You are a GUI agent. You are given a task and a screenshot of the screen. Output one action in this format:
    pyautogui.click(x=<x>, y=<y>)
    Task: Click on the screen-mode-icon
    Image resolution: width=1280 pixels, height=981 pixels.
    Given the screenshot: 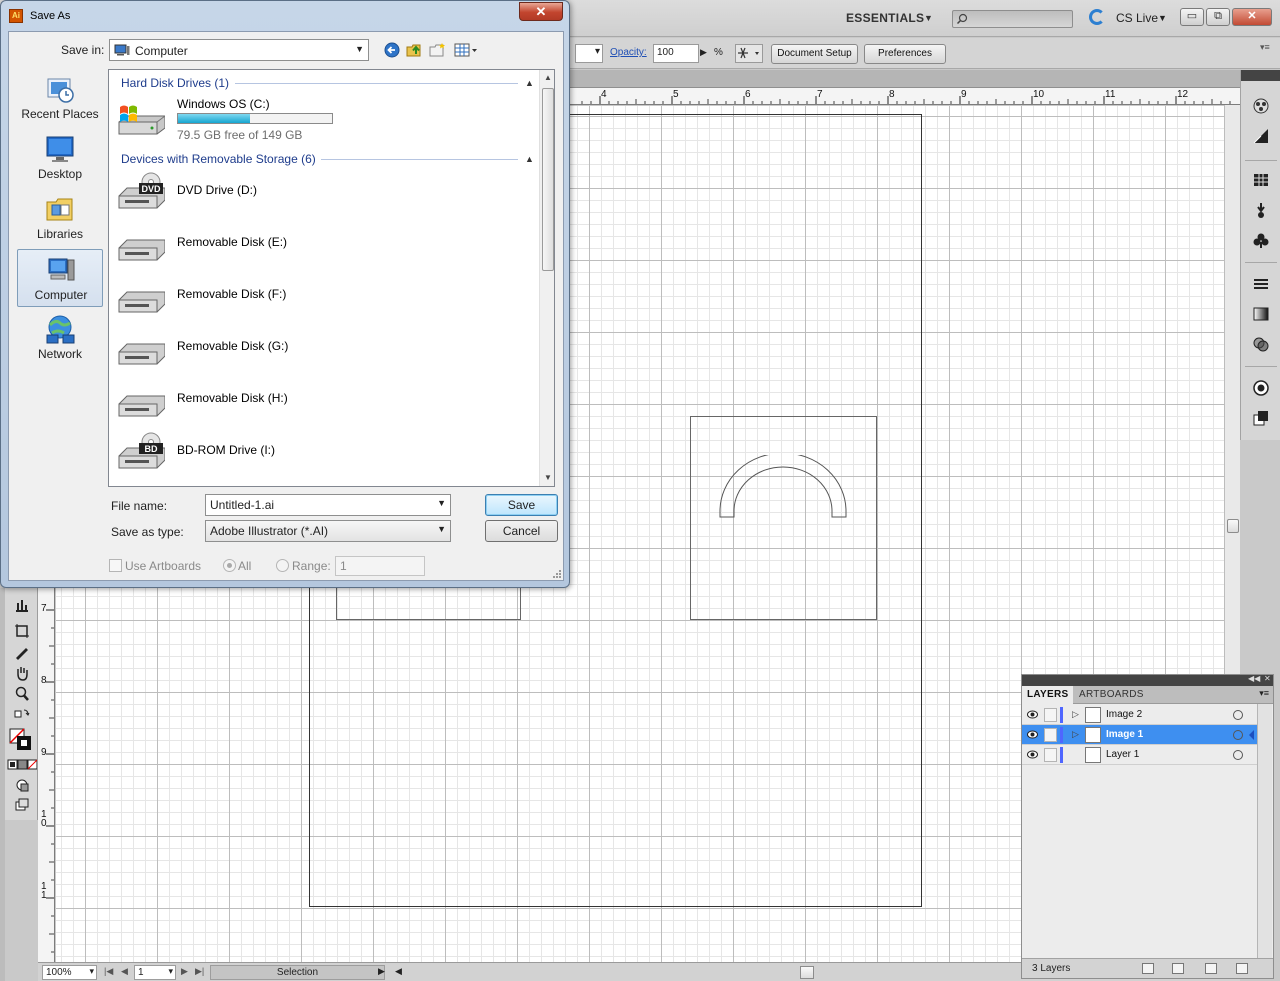 What is the action you would take?
    pyautogui.click(x=22, y=805)
    